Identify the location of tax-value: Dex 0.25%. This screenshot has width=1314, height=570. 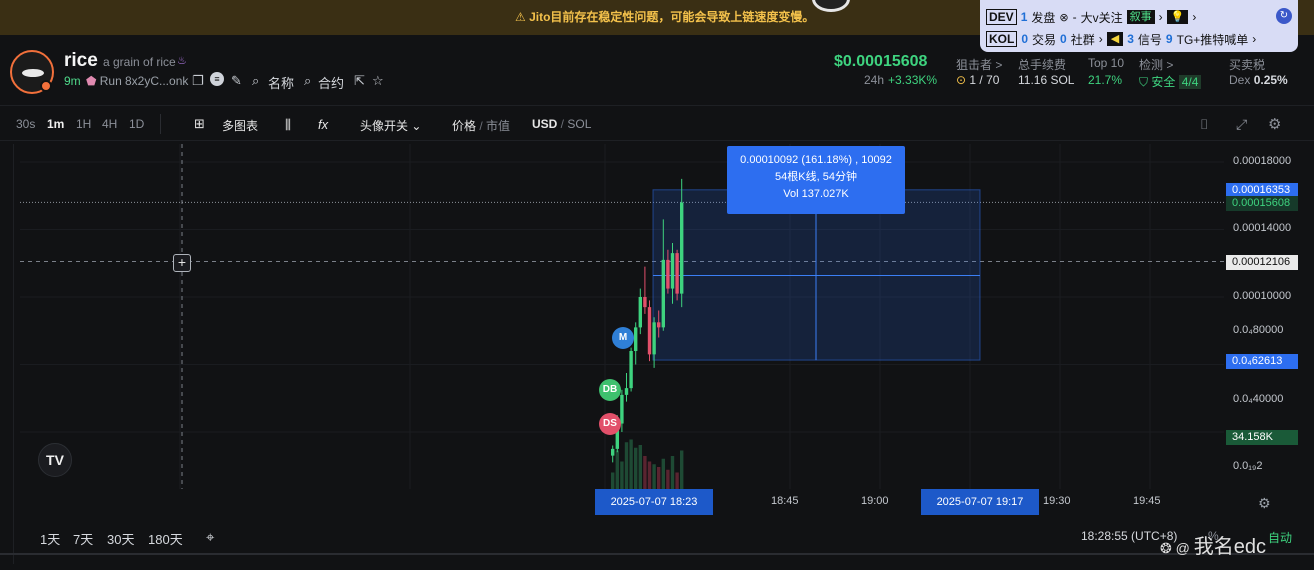
(1258, 80).